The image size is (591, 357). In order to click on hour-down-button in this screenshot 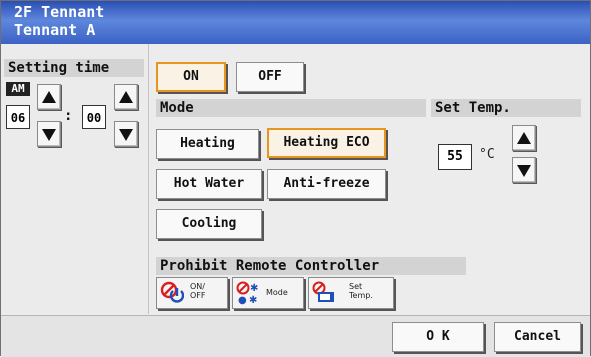, I will do `click(49, 134)`.